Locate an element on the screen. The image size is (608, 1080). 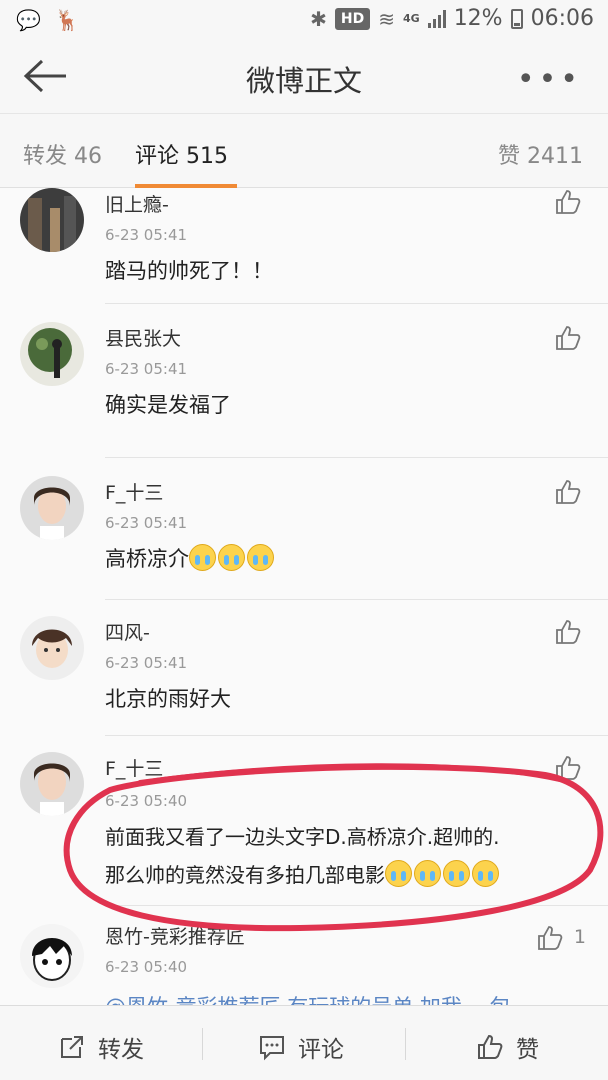
repost-label: 转发 is located at coordinates (121, 1050).